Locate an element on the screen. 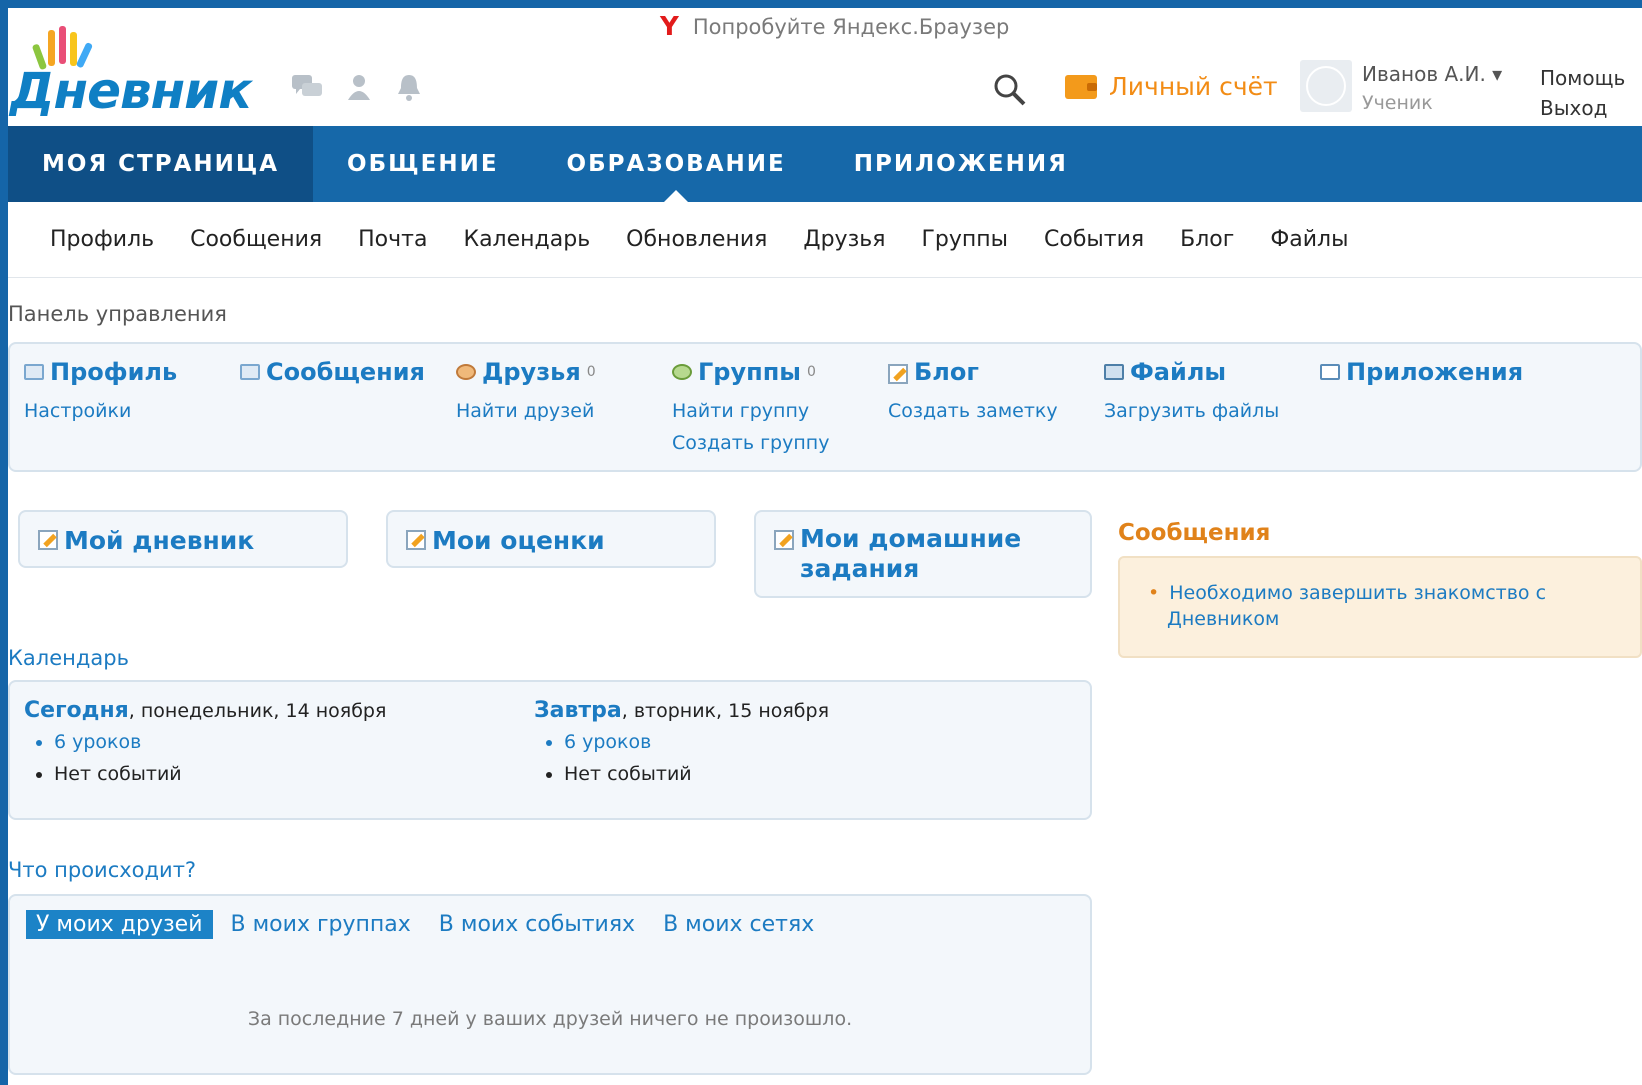 The width and height of the screenshot is (1642, 1085). tab-education: ОБРАЗОВАНИЕ is located at coordinates (676, 164).